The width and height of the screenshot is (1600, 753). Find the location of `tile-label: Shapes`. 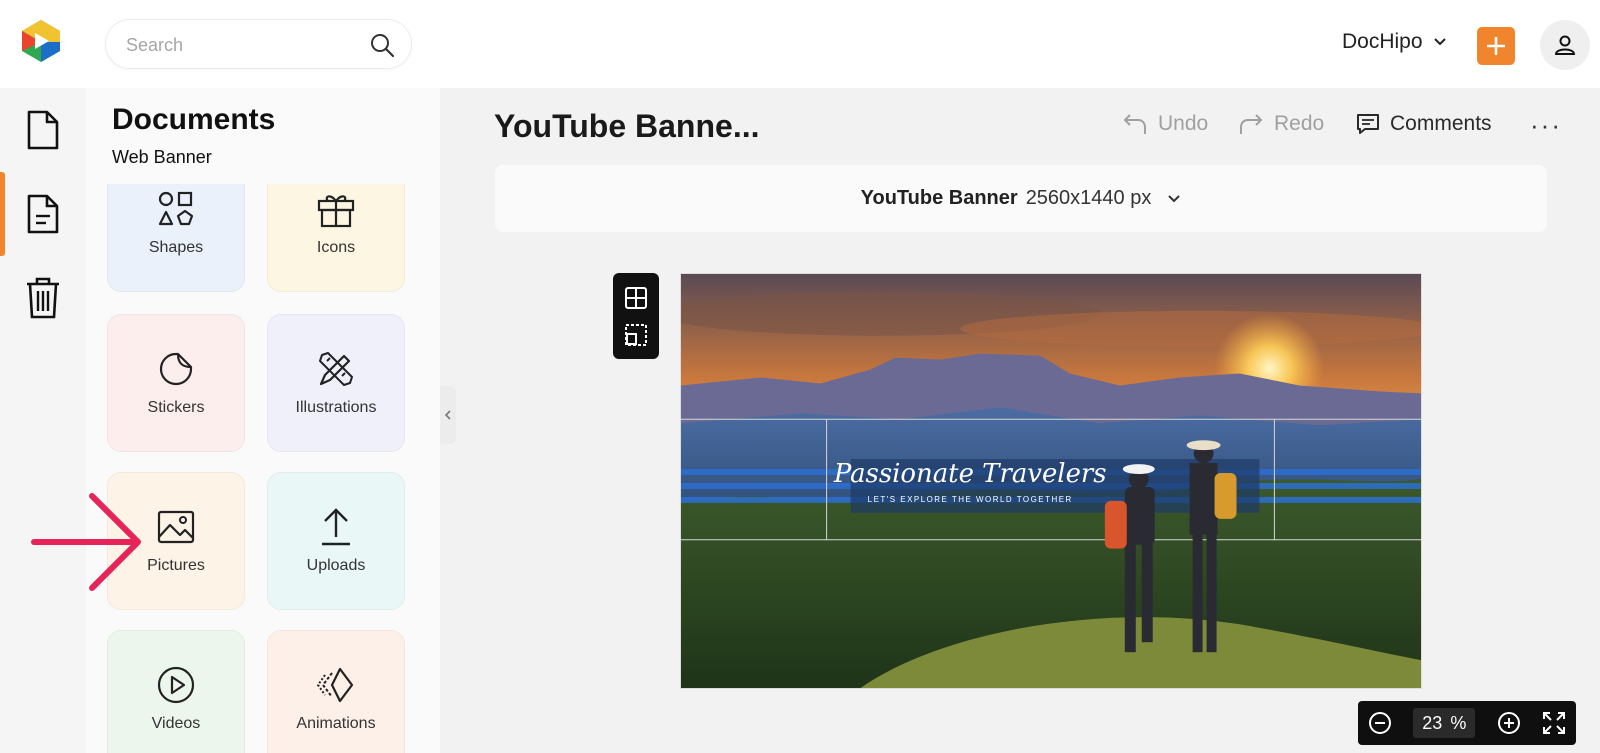

tile-label: Shapes is located at coordinates (176, 247).